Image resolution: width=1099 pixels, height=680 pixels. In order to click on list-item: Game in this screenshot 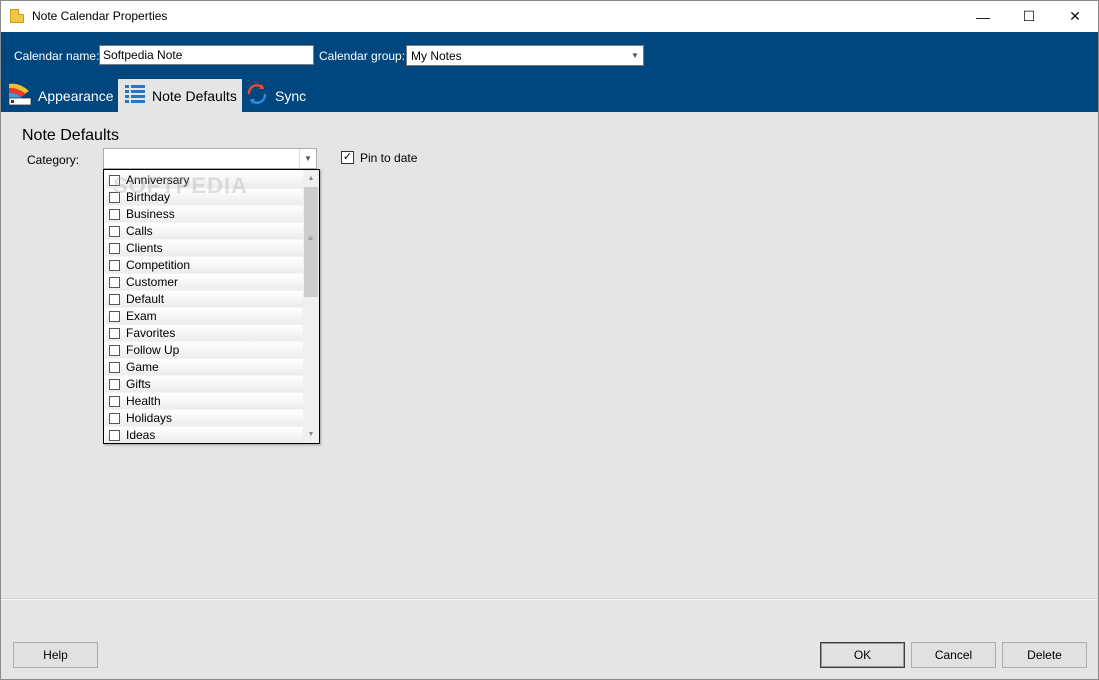, I will do `click(204, 367)`.